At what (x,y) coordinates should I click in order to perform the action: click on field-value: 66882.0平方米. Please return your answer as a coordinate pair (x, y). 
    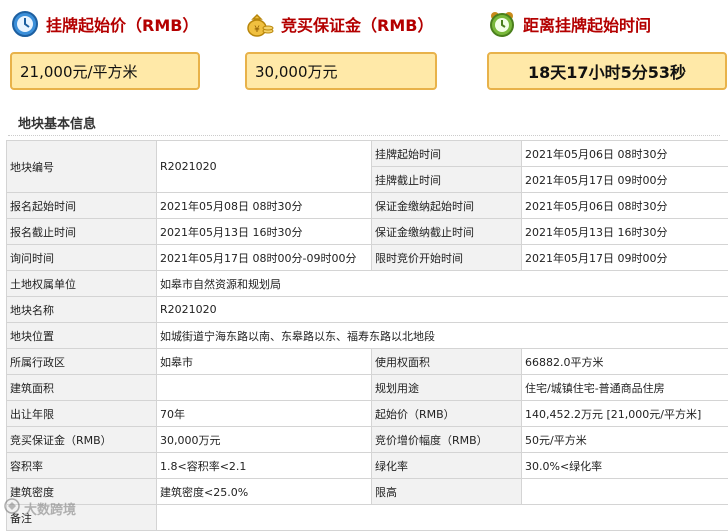
    Looking at the image, I should click on (625, 362).